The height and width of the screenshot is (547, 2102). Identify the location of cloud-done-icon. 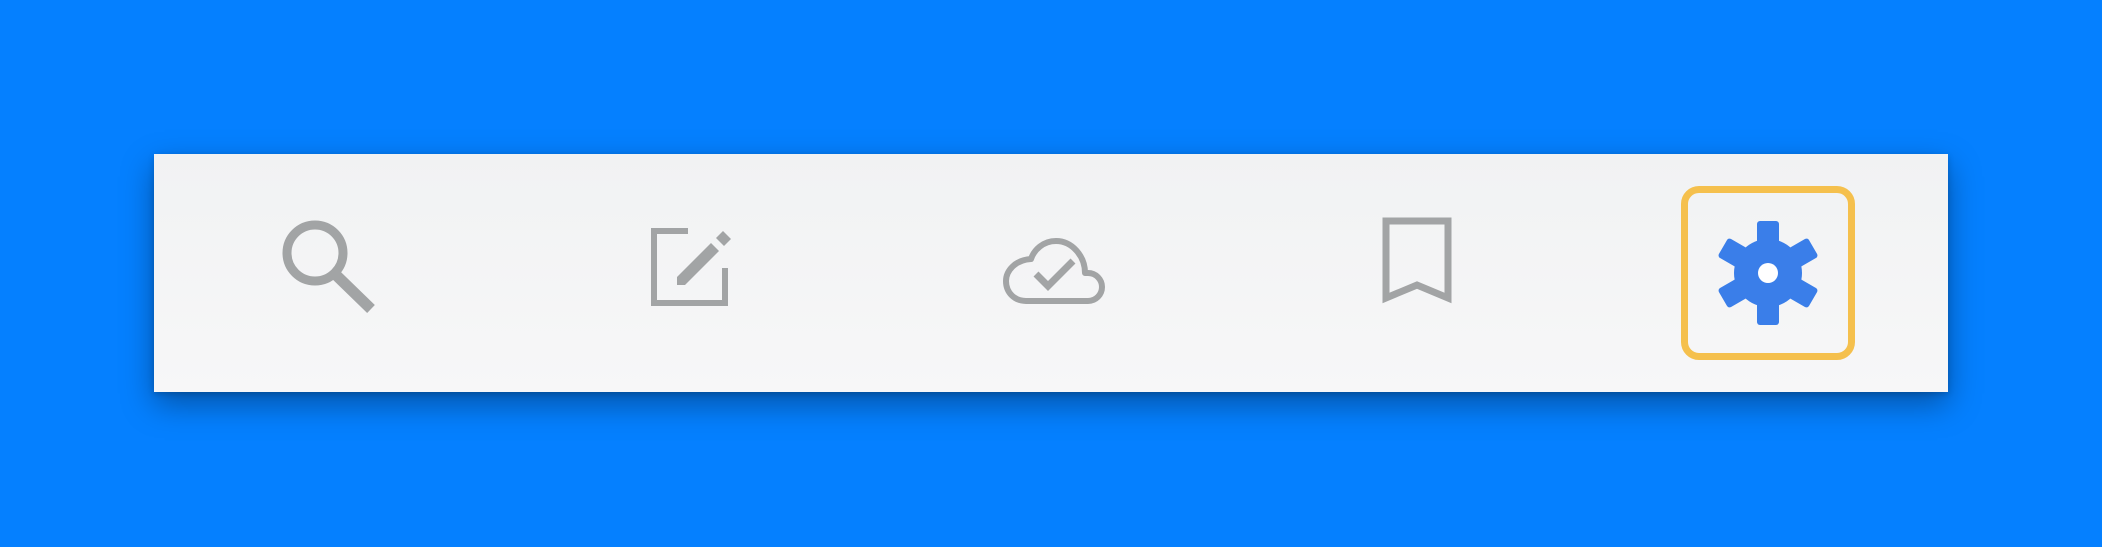
(1054, 271).